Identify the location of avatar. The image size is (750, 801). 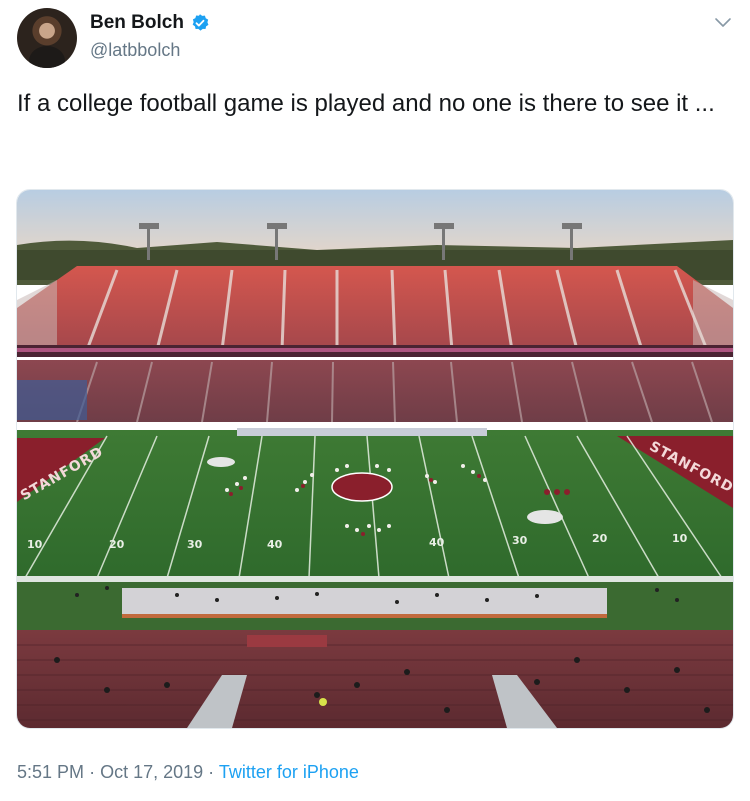
(47, 38).